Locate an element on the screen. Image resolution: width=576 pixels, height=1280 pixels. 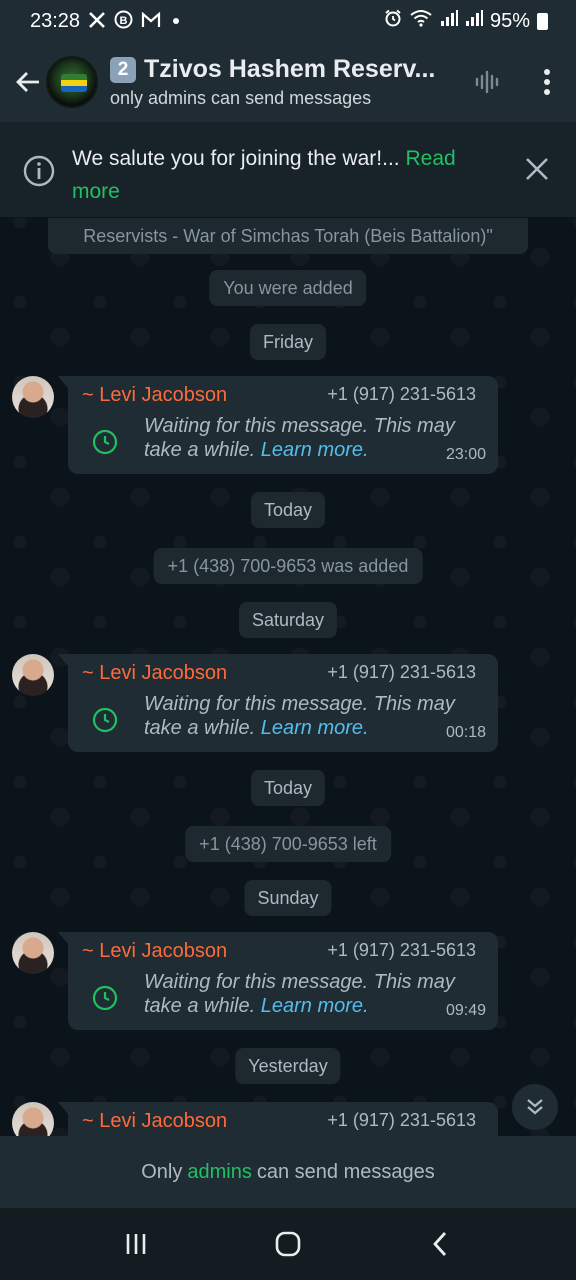
wifi-icon is located at coordinates (421, 21).